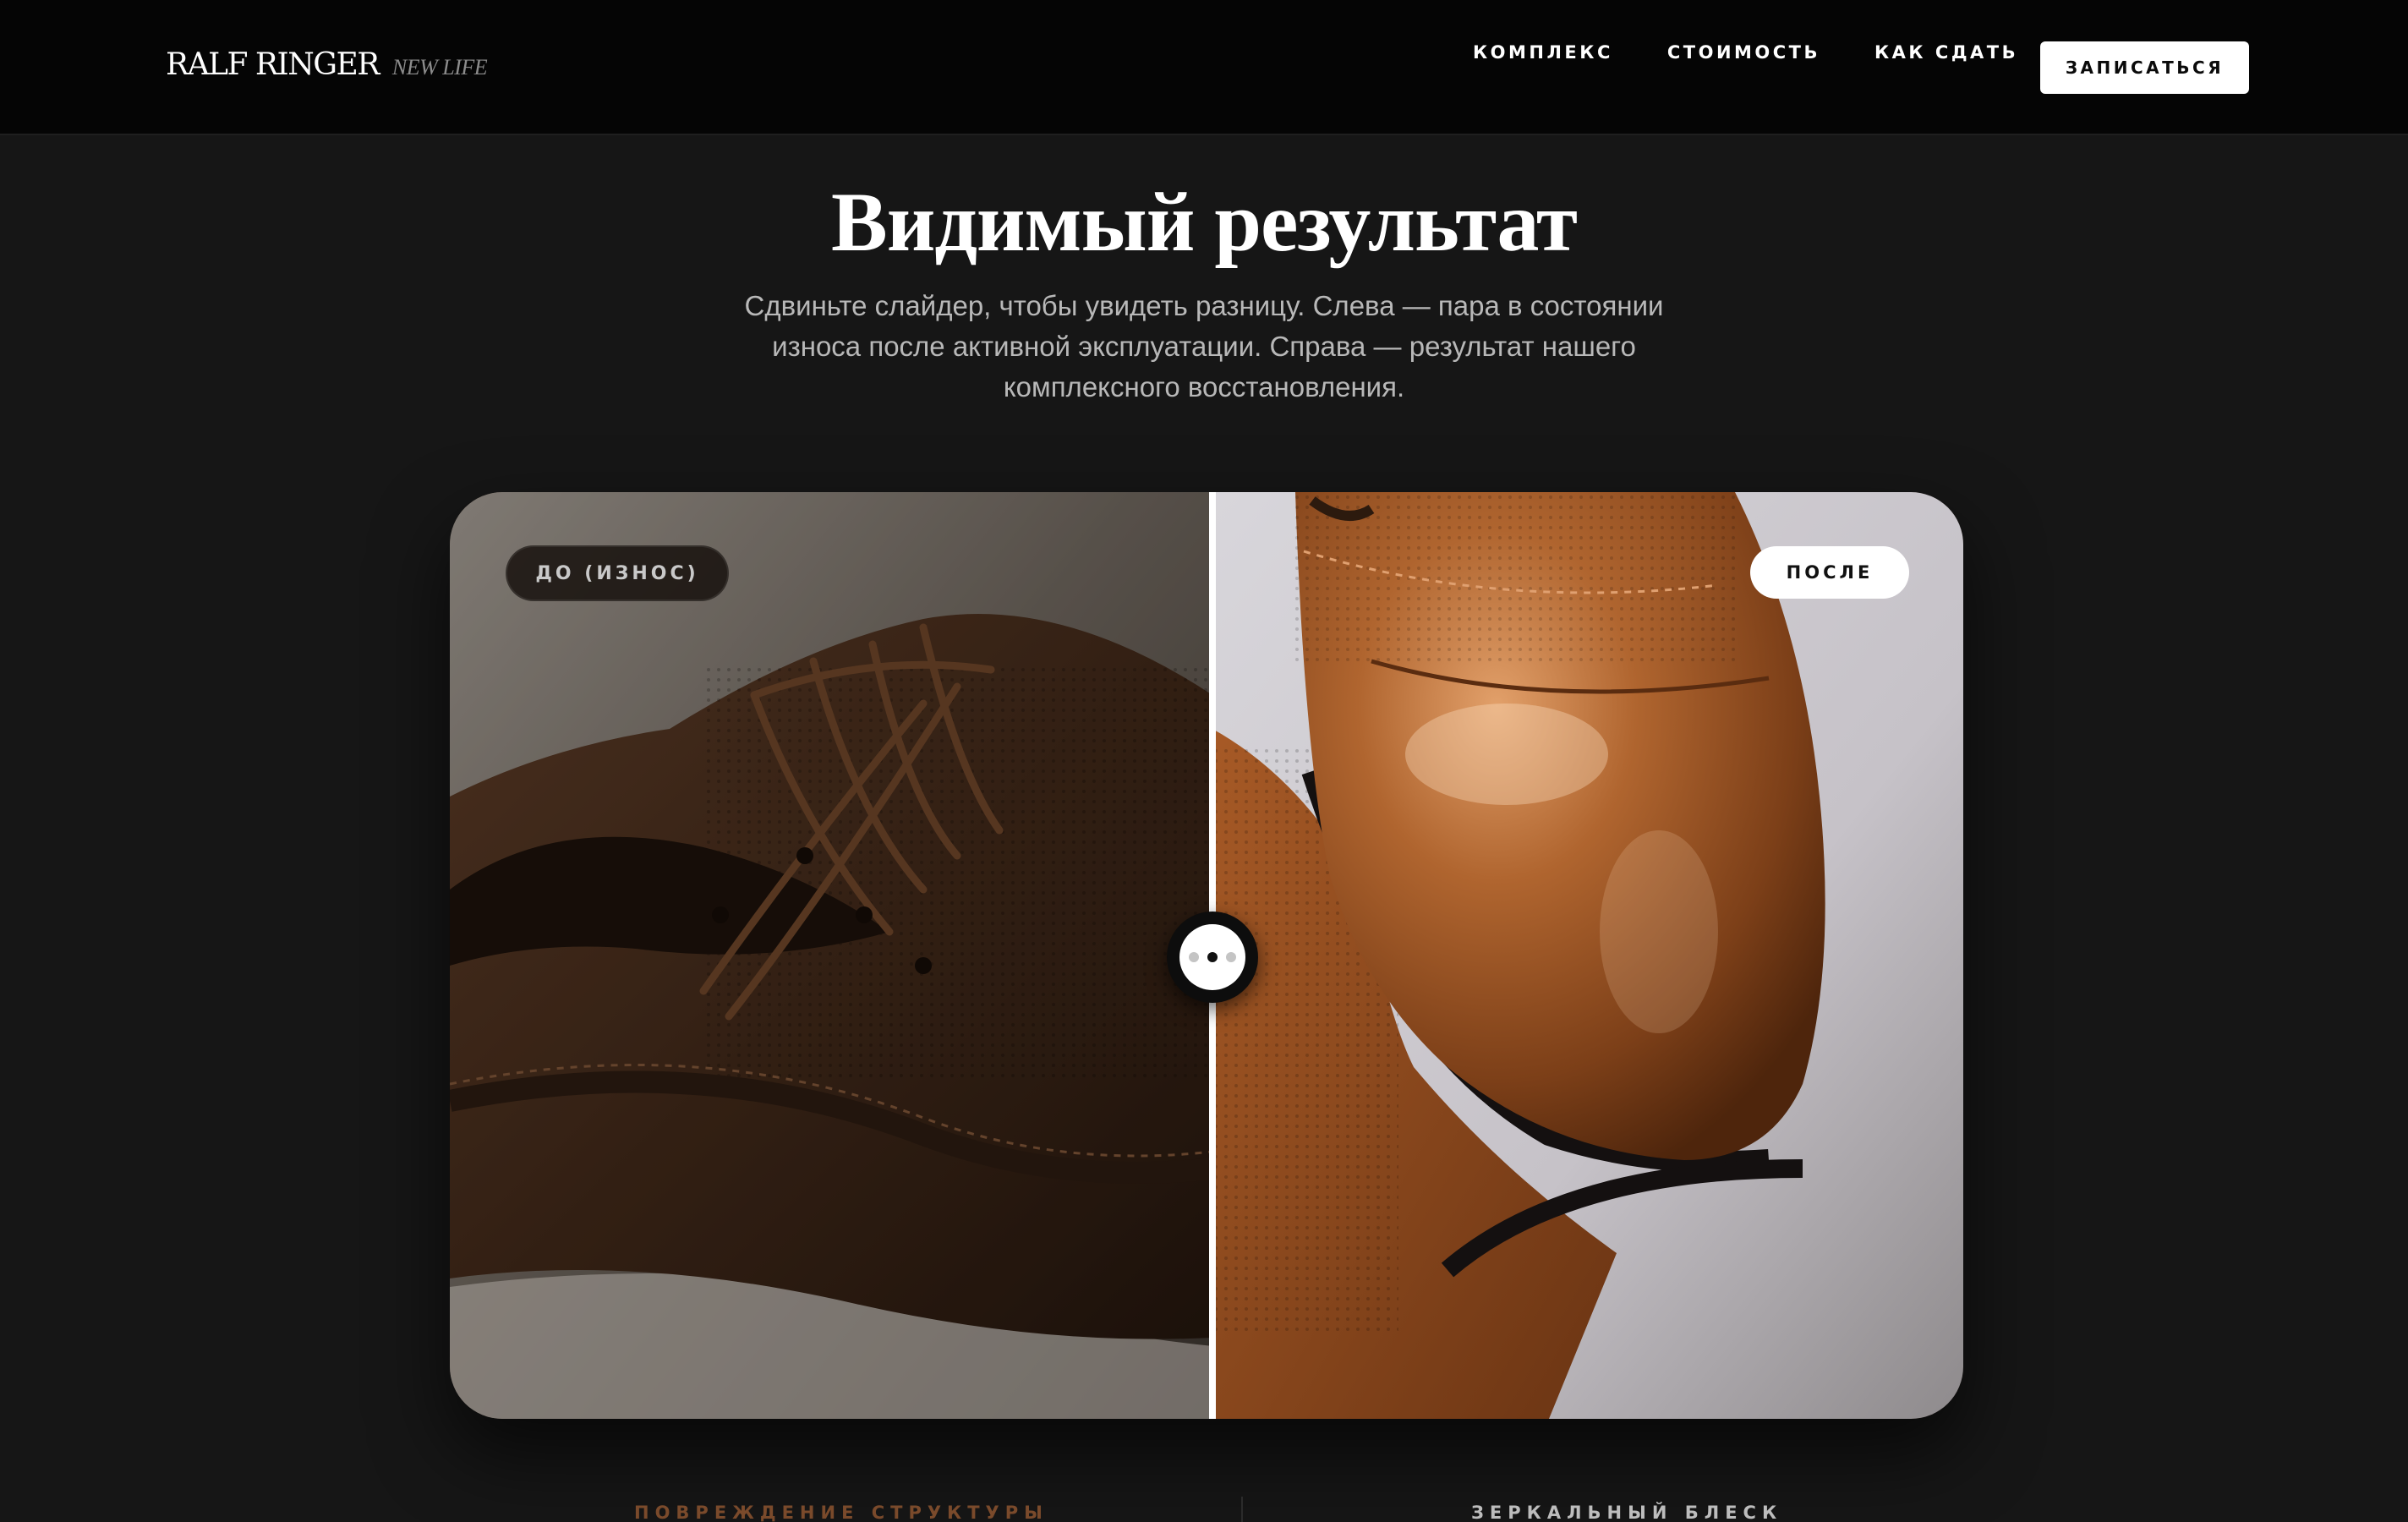  What do you see at coordinates (273, 64) in the screenshot?
I see `logo-wordmark: RALF RINGER` at bounding box center [273, 64].